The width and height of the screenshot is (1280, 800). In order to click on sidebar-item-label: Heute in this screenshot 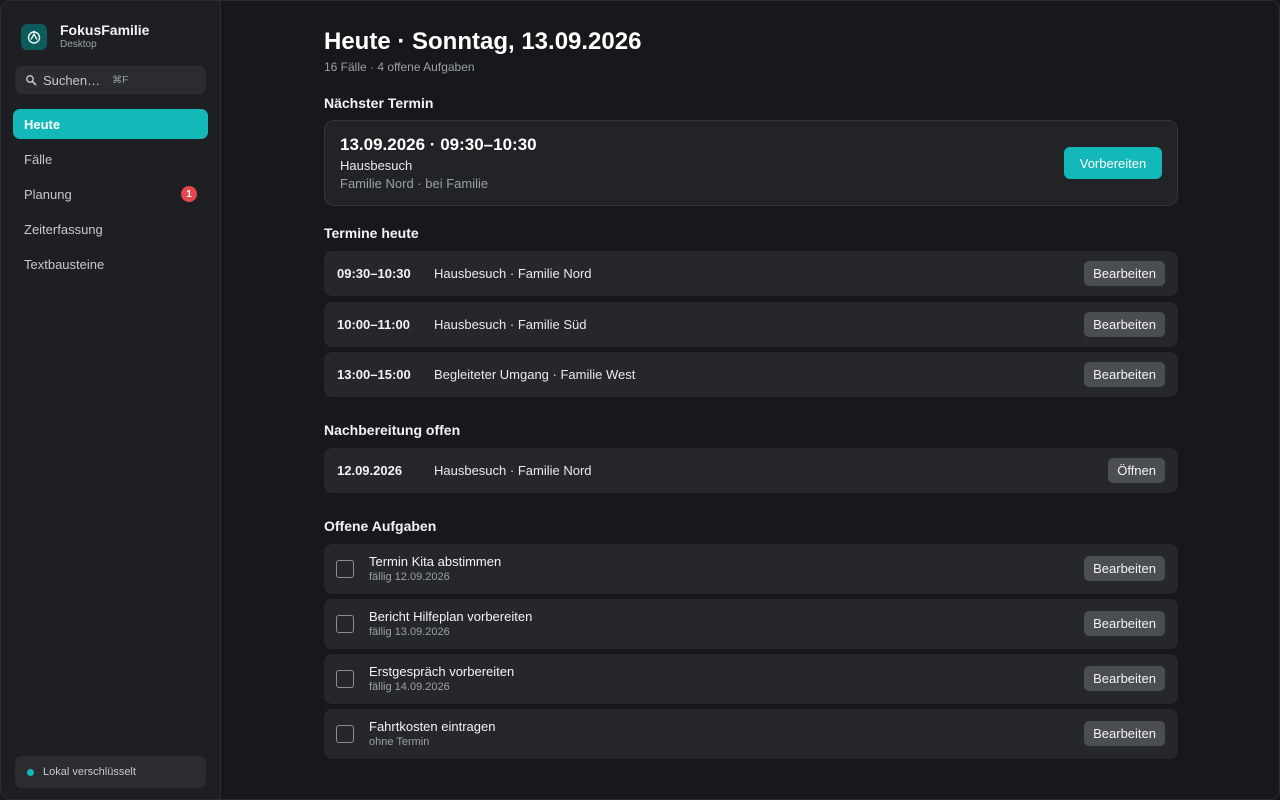, I will do `click(42, 124)`.